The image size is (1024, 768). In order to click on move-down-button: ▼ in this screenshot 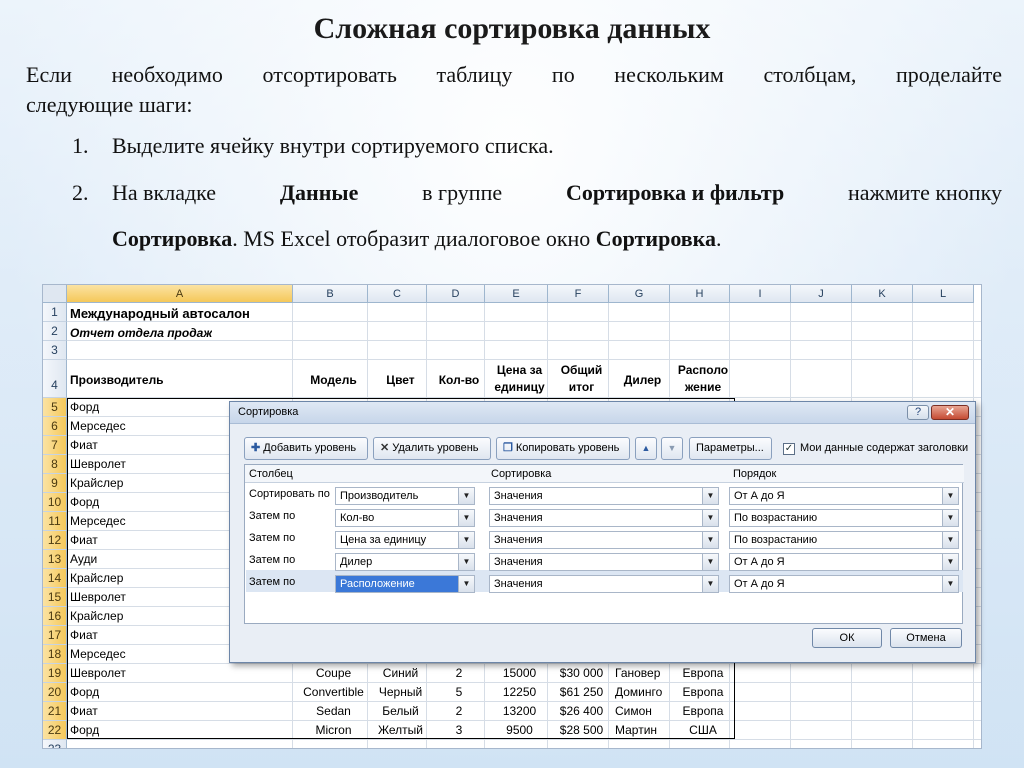, I will do `click(672, 448)`.